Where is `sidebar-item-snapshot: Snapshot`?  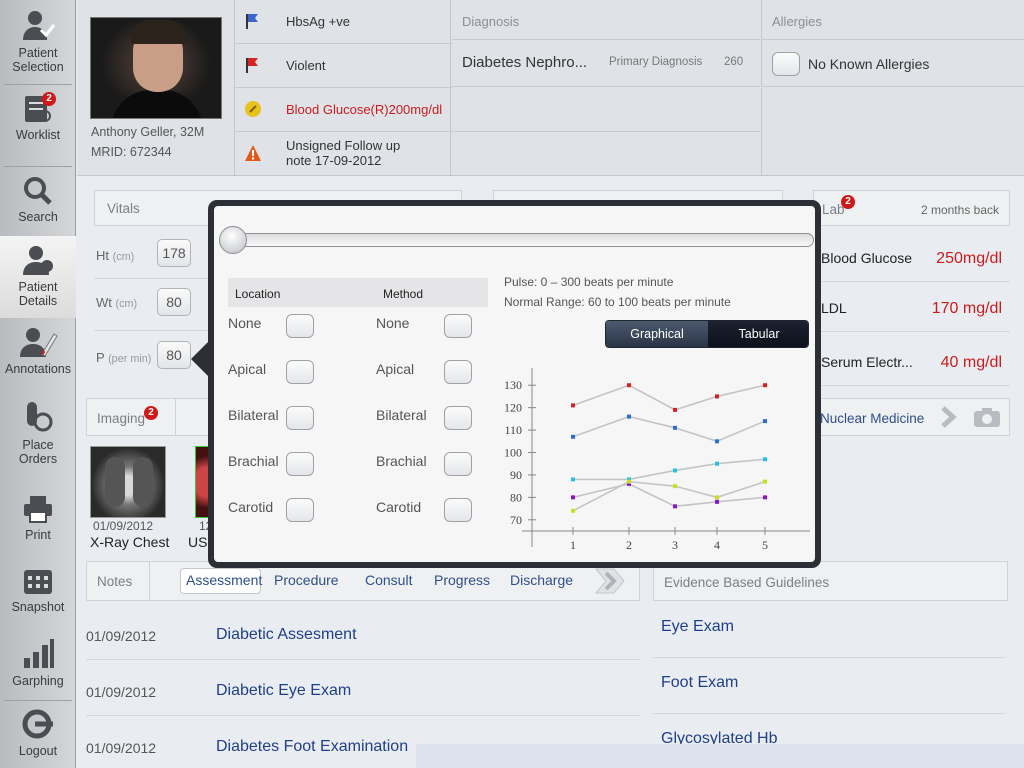 sidebar-item-snapshot: Snapshot is located at coordinates (38, 592).